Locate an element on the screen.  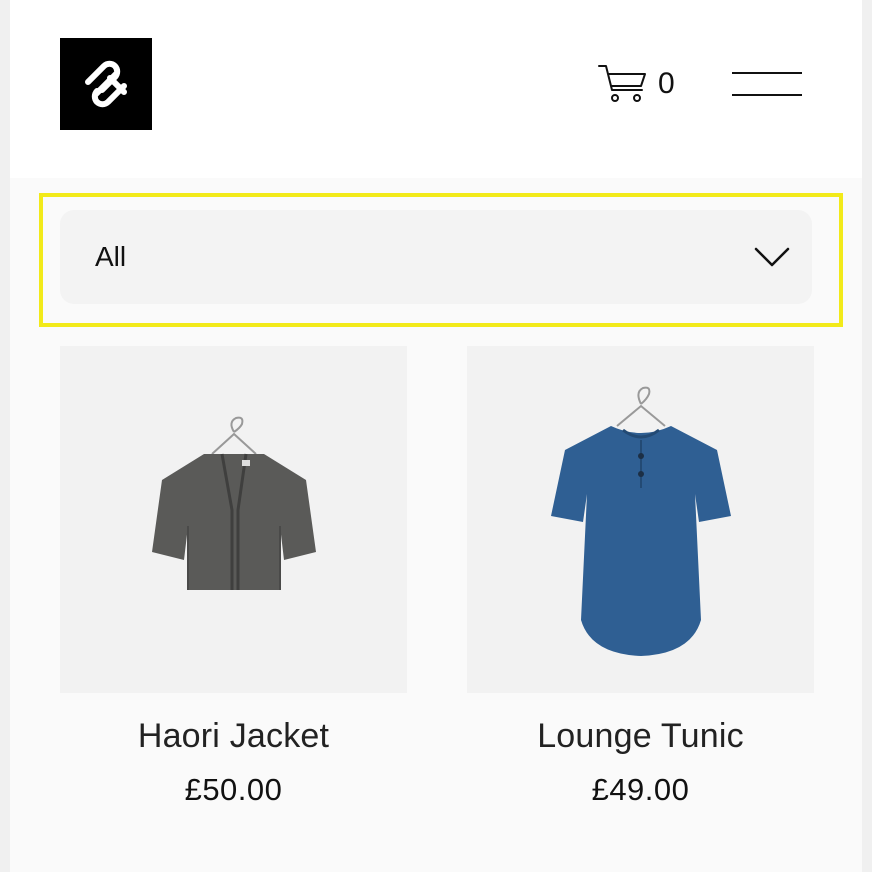
menu-line-top is located at coordinates (767, 73).